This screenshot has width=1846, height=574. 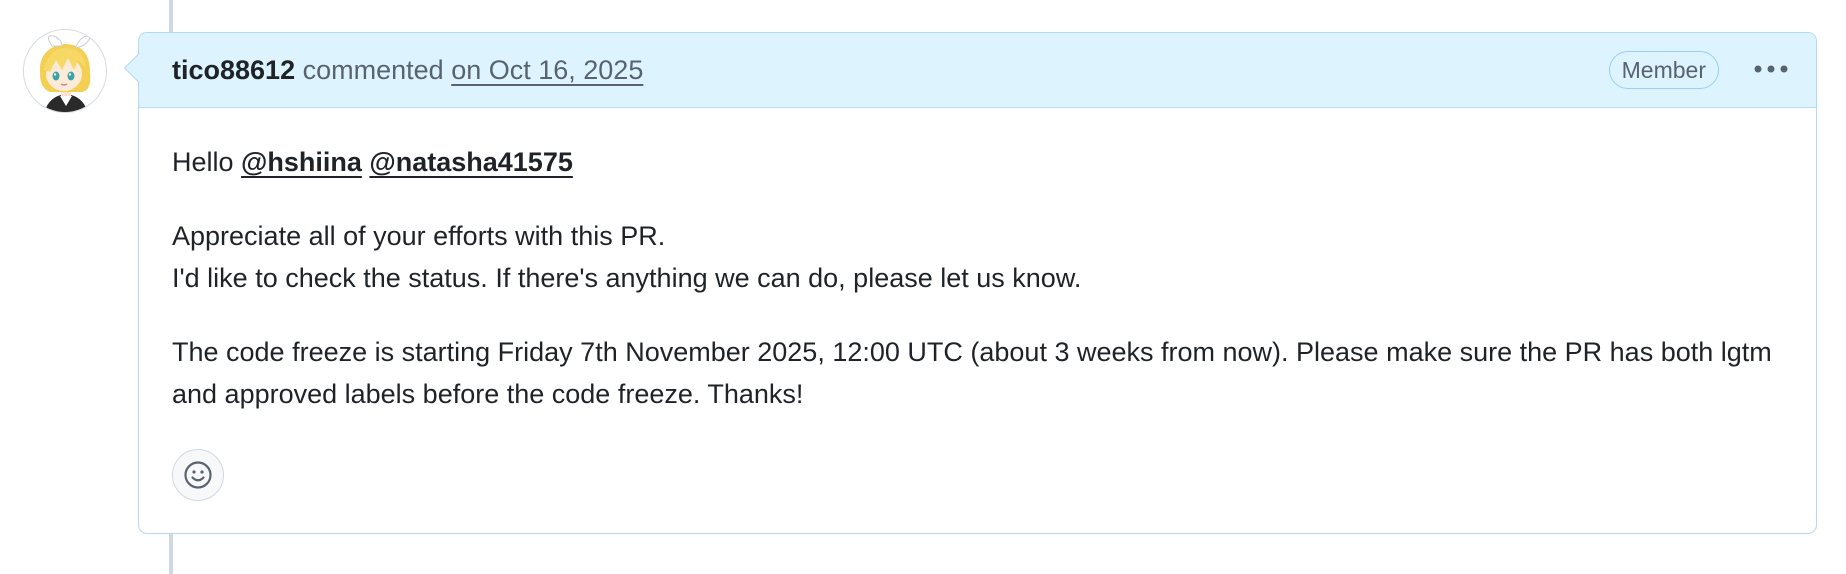 What do you see at coordinates (373, 70) in the screenshot?
I see `comment-action: commented` at bounding box center [373, 70].